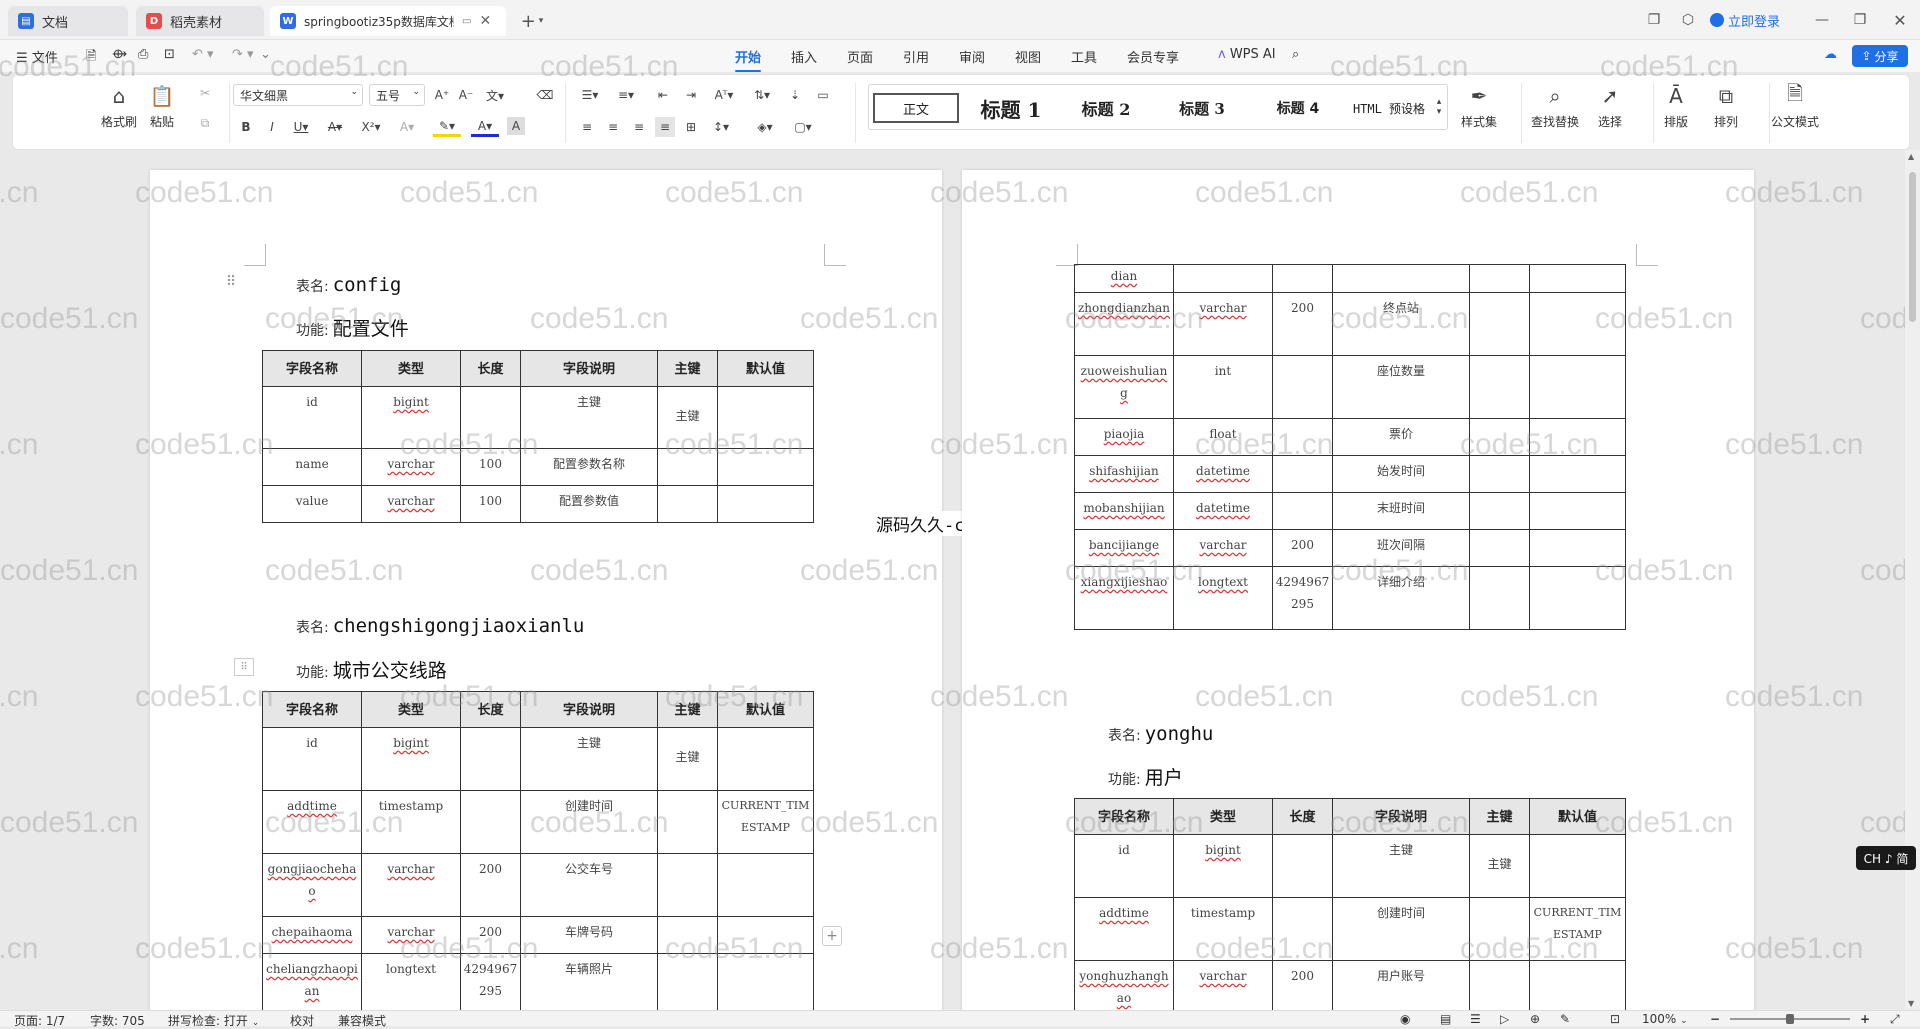  I want to click on copy-icon: ⧉, so click(205, 123).